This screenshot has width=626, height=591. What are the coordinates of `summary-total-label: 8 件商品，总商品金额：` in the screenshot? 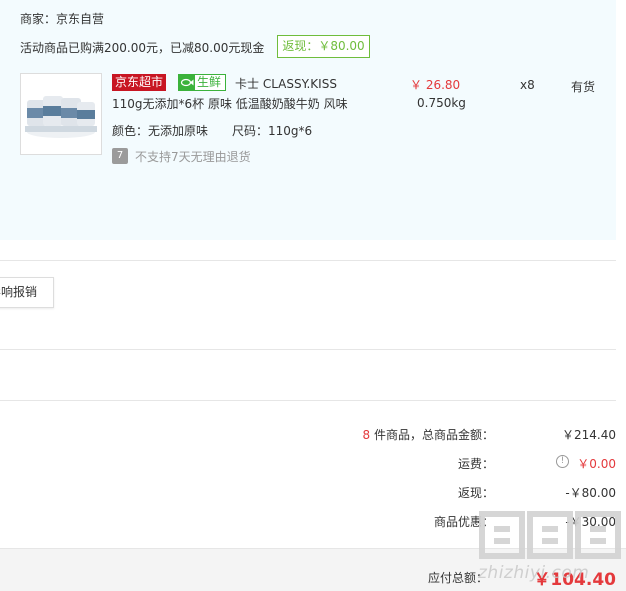 It's located at (428, 434).